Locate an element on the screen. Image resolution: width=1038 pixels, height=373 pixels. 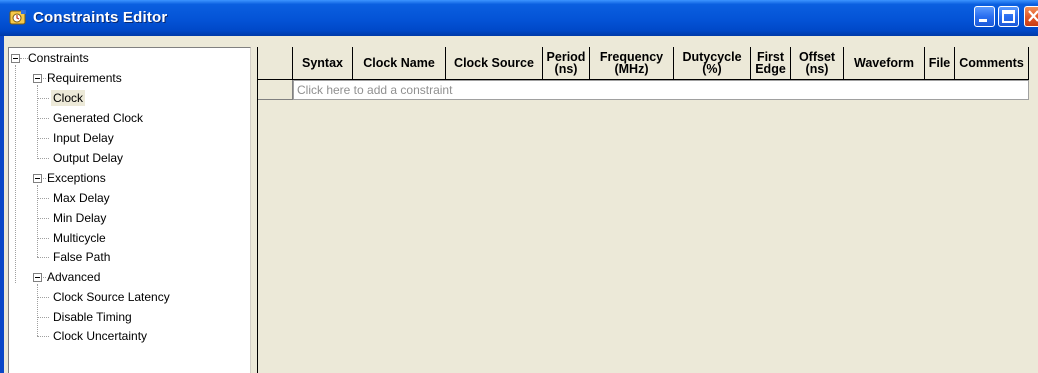
tree-item-generated-clock: Generated Clock is located at coordinates (98, 118).